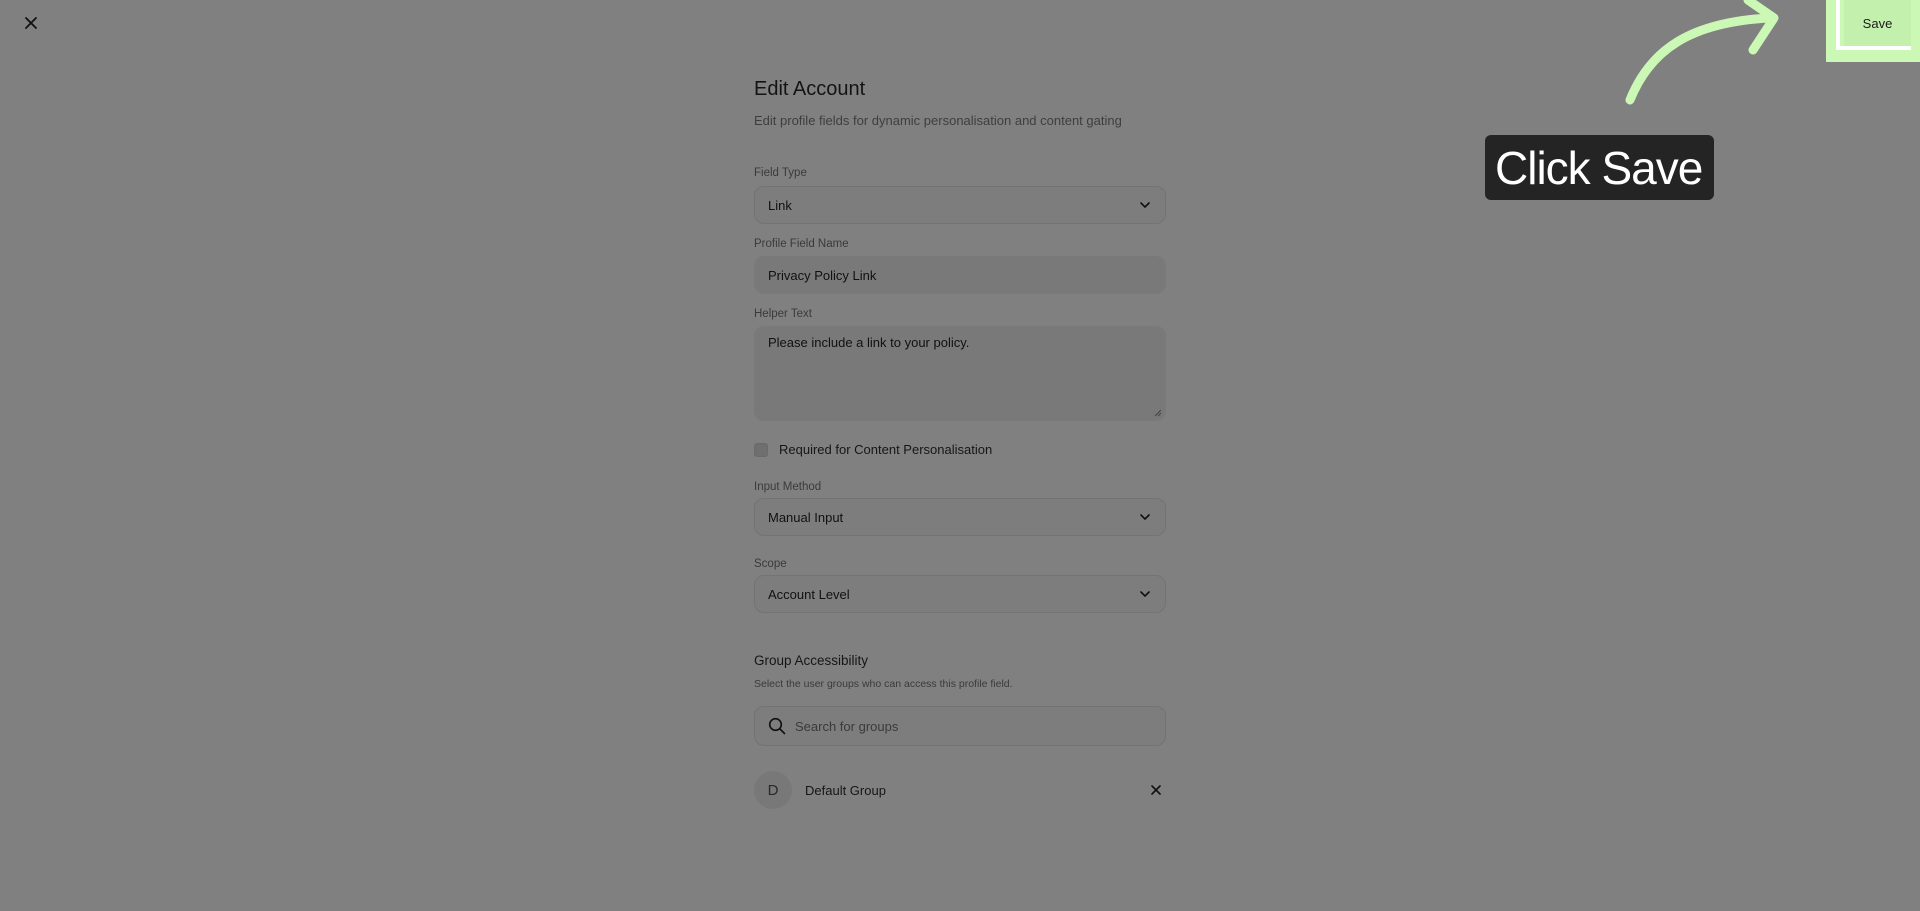 The image size is (1920, 911). I want to click on arrow-icon, so click(1702, 52).